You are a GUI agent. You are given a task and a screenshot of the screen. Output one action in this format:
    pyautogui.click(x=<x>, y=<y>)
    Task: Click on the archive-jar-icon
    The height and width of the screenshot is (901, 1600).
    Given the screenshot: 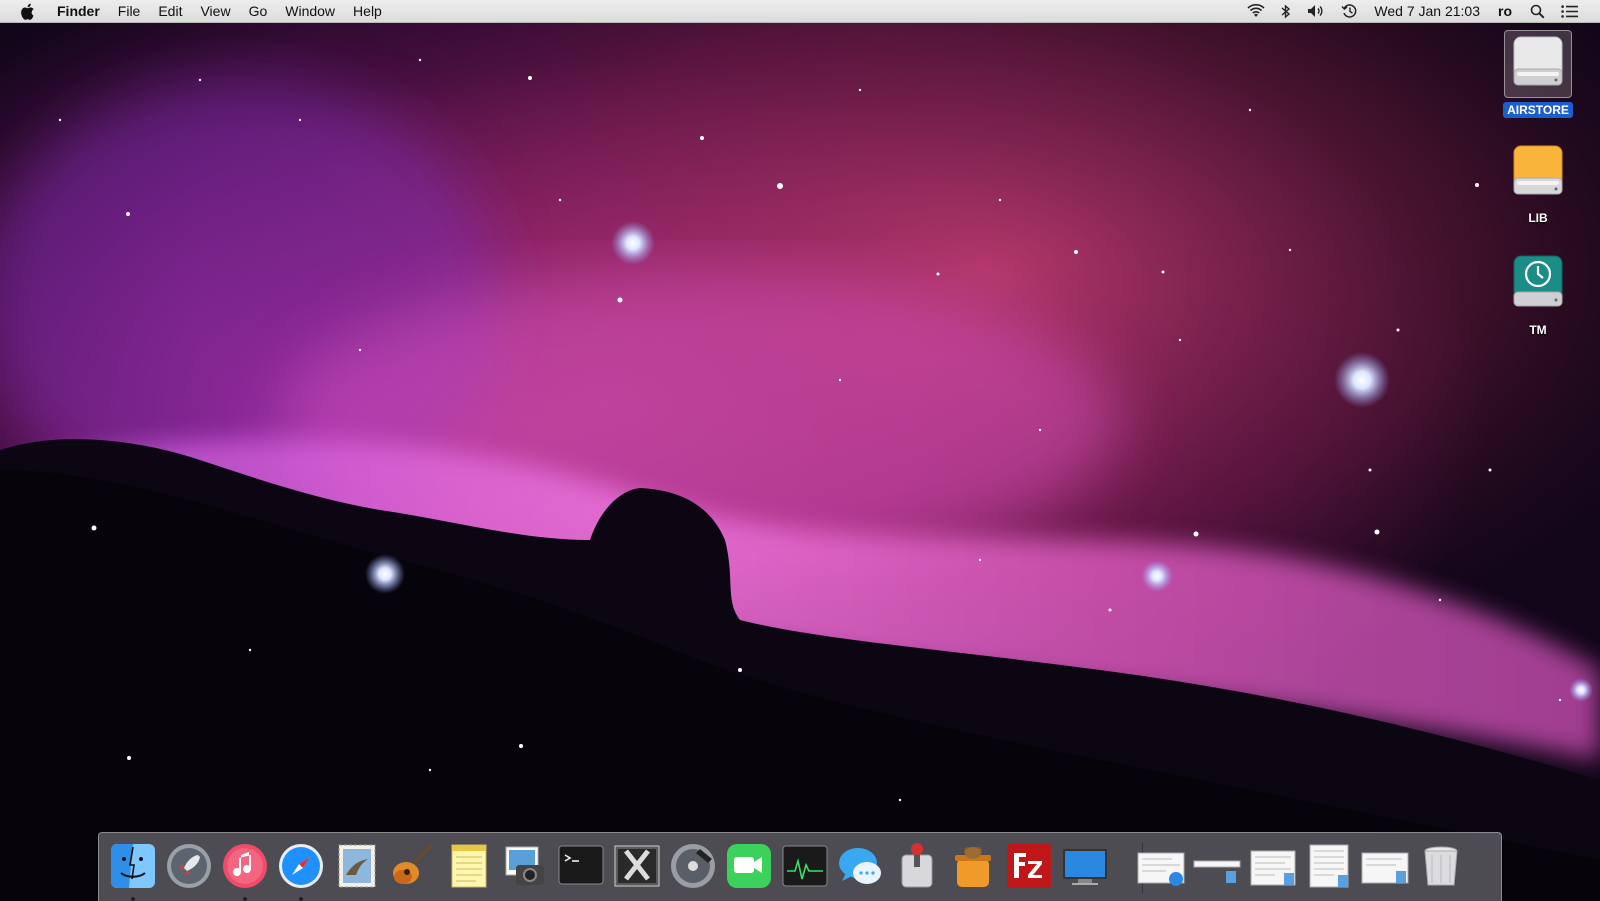 What is the action you would take?
    pyautogui.click(x=973, y=867)
    